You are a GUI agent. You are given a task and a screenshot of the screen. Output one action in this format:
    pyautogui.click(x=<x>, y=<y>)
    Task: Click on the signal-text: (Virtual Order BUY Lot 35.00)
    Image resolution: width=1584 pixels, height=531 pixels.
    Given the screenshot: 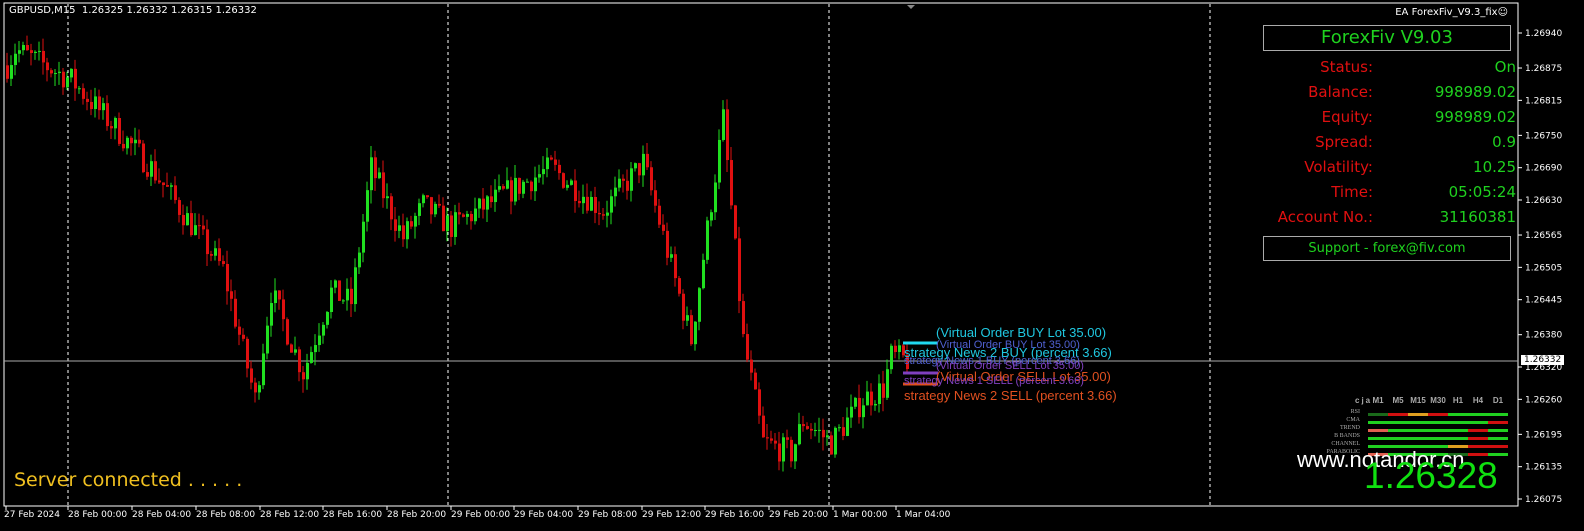 What is the action you would take?
    pyautogui.click(x=1021, y=332)
    